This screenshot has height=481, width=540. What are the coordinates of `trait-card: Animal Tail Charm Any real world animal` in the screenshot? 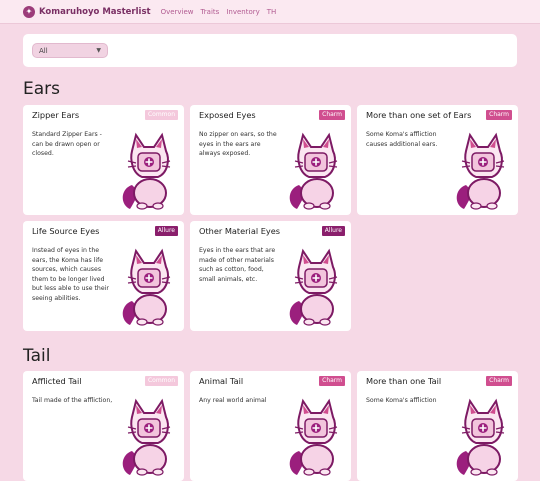 It's located at (270, 426).